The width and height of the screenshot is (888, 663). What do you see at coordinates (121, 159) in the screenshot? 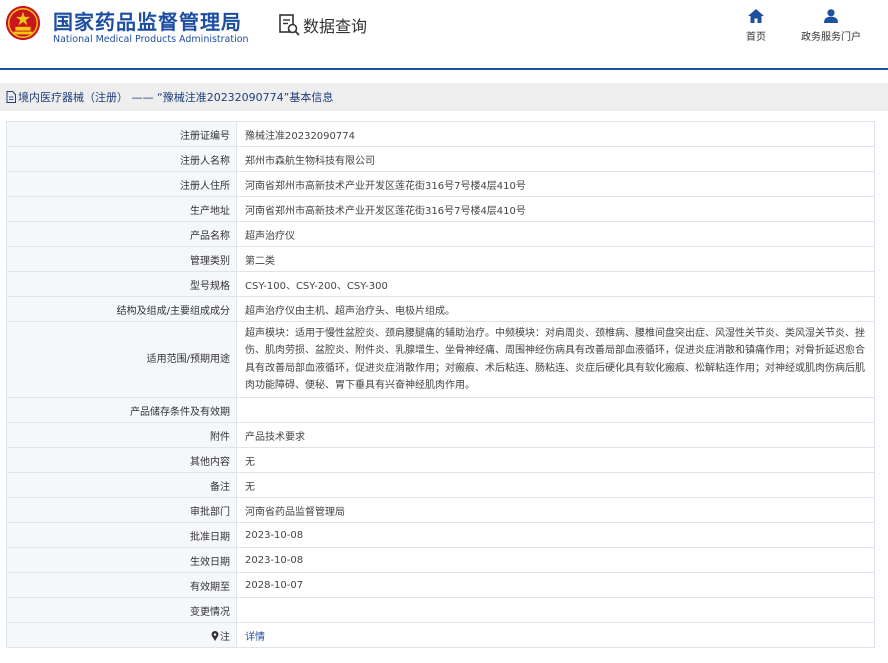
I see `field-label: 注册人名称` at bounding box center [121, 159].